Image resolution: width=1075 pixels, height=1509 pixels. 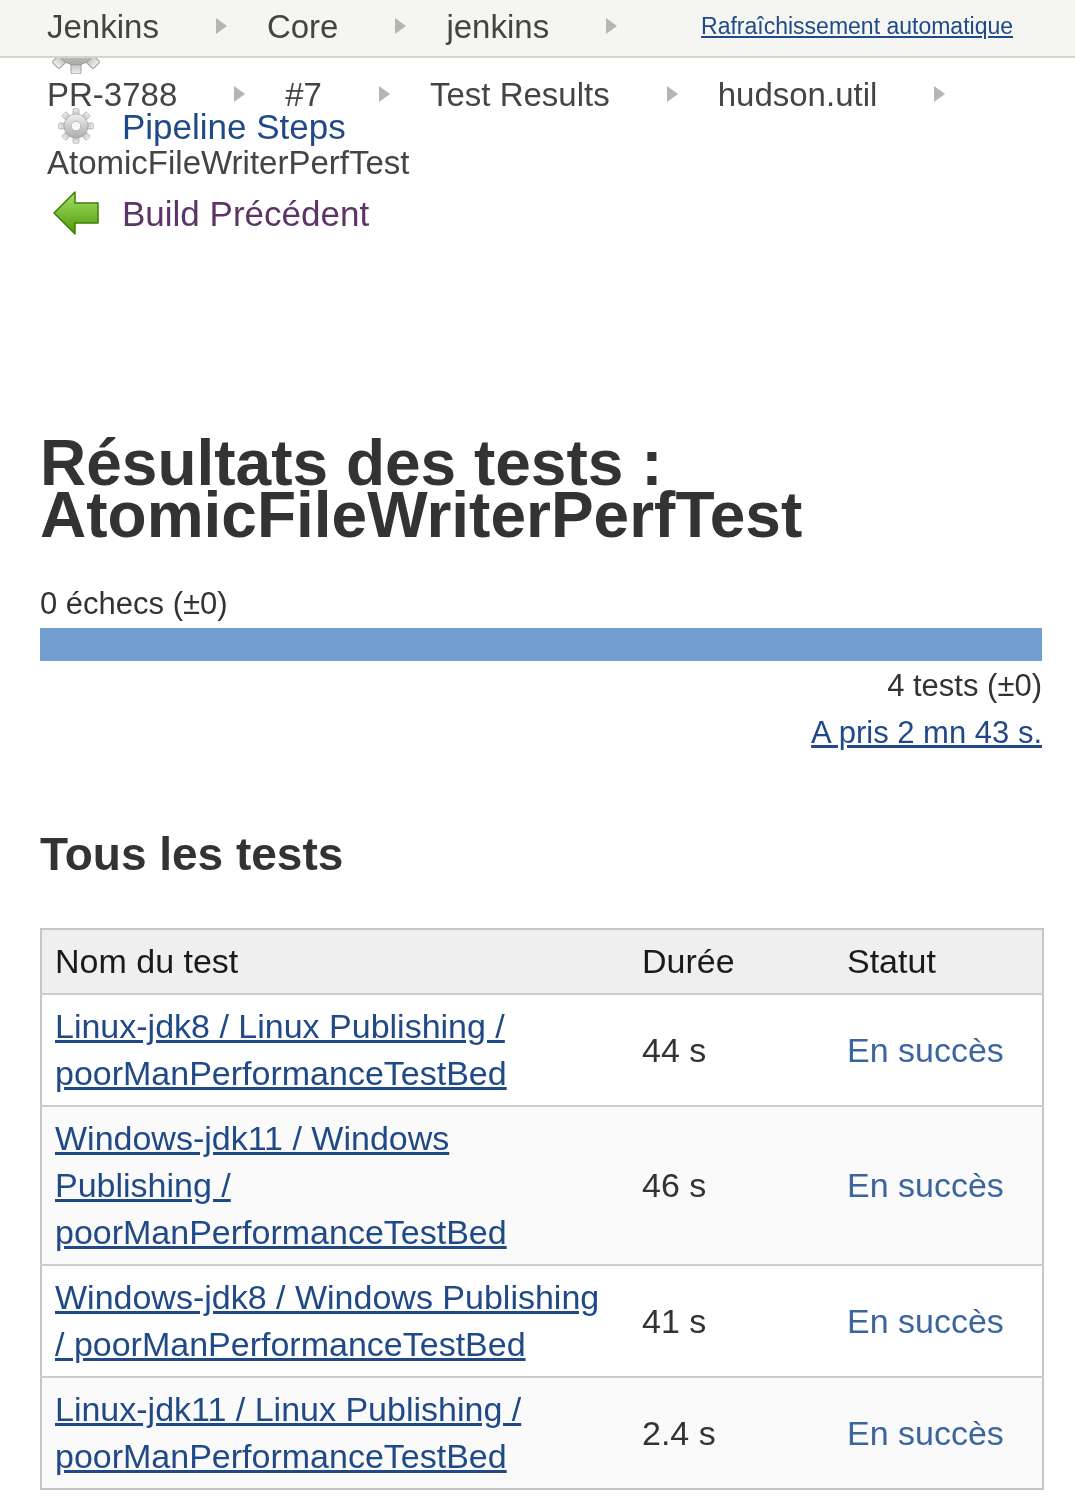 I want to click on breadcrumb-link: AtomicFileWriterPerfTest, so click(x=228, y=162).